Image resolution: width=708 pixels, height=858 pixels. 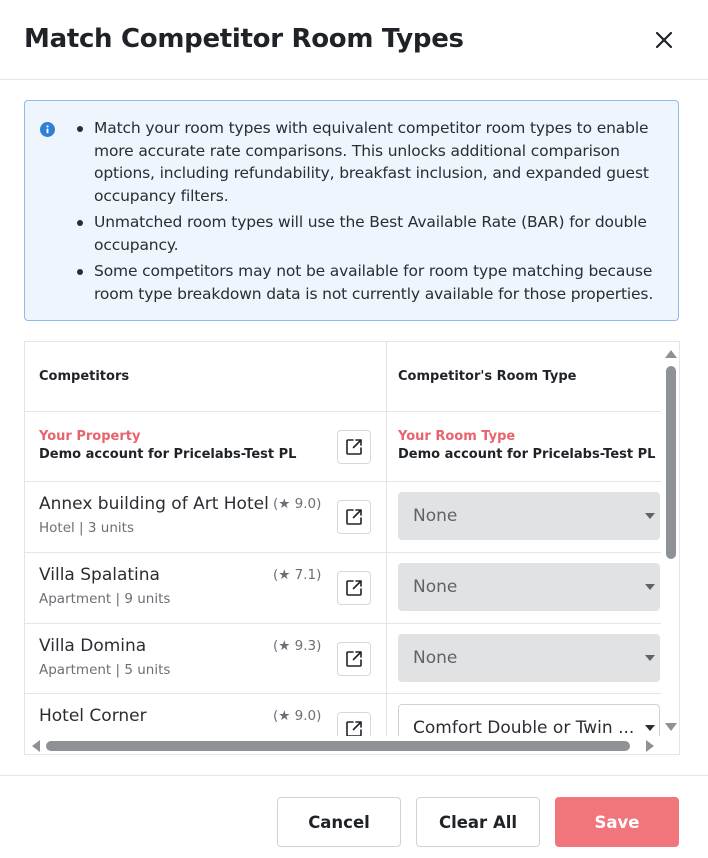 I want to click on competitor-rating: (★ 7.1), so click(x=297, y=575).